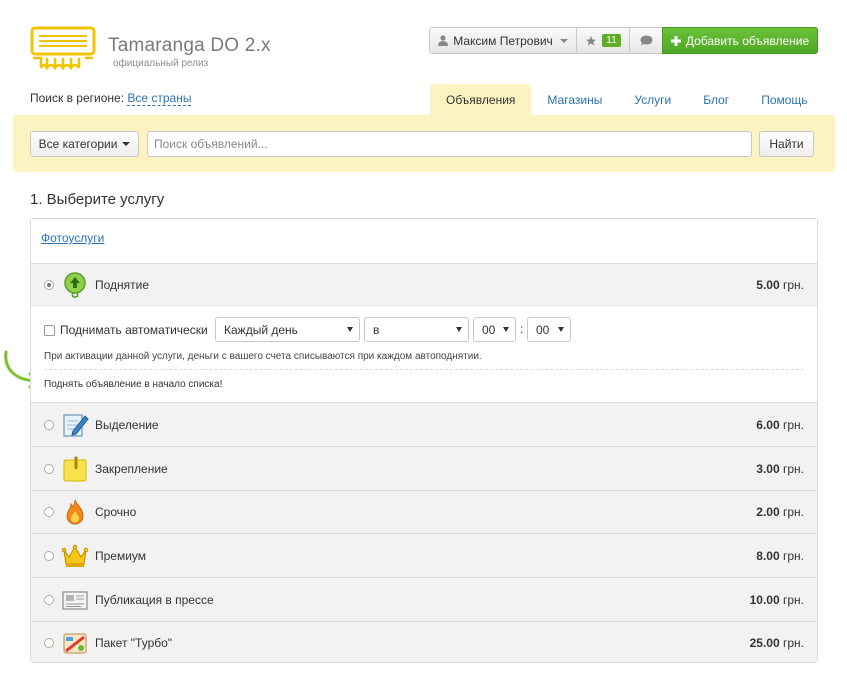  Describe the element at coordinates (424, 284) in the screenshot. I see `service-row-lift: Поднятие 5.00 грн.` at that location.